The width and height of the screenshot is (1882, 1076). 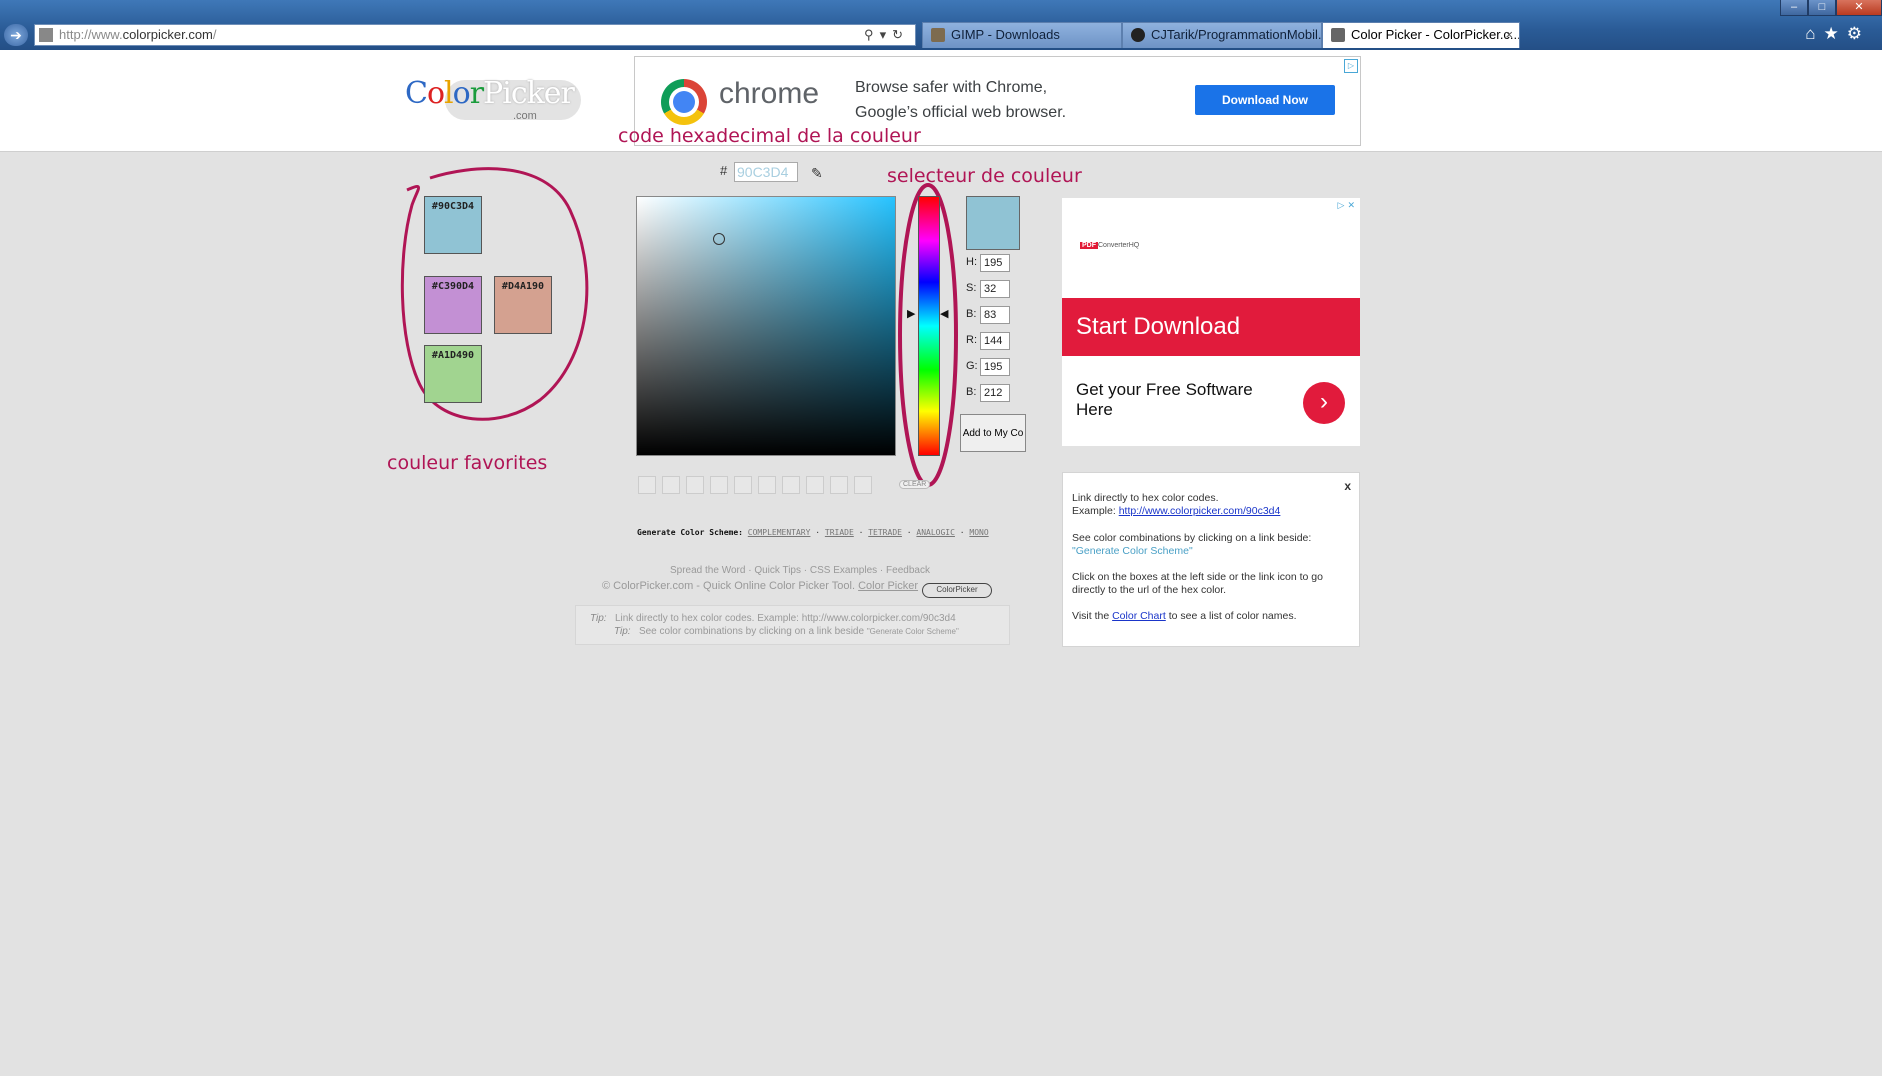 I want to click on ad-subtitle: Get your Free Software Here, so click(x=1164, y=399).